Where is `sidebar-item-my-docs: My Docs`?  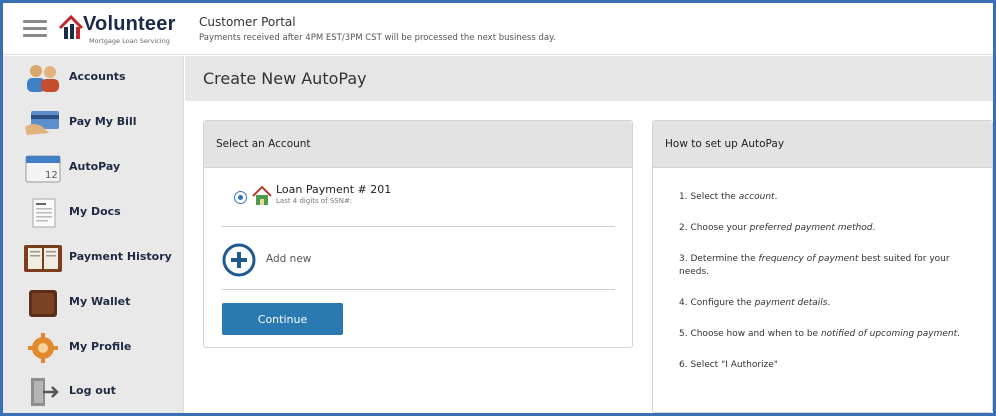 sidebar-item-my-docs: My Docs is located at coordinates (93, 213).